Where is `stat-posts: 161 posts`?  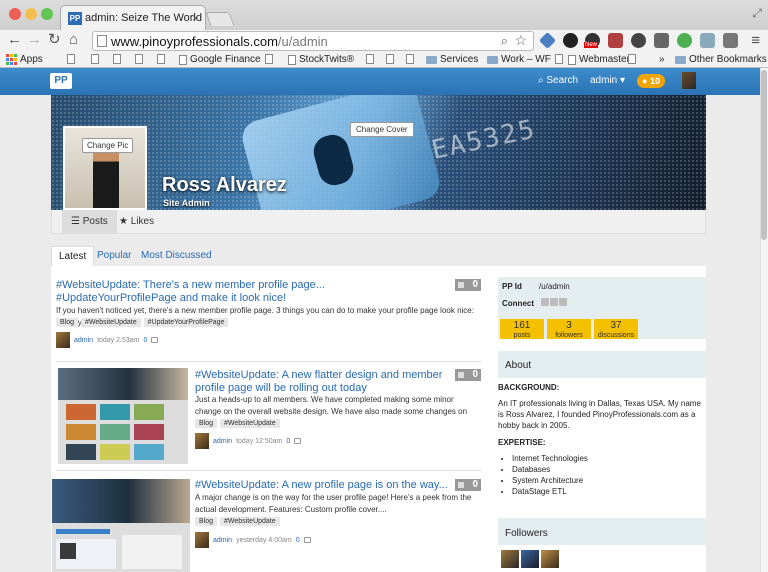
stat-posts: 161 posts is located at coordinates (522, 329).